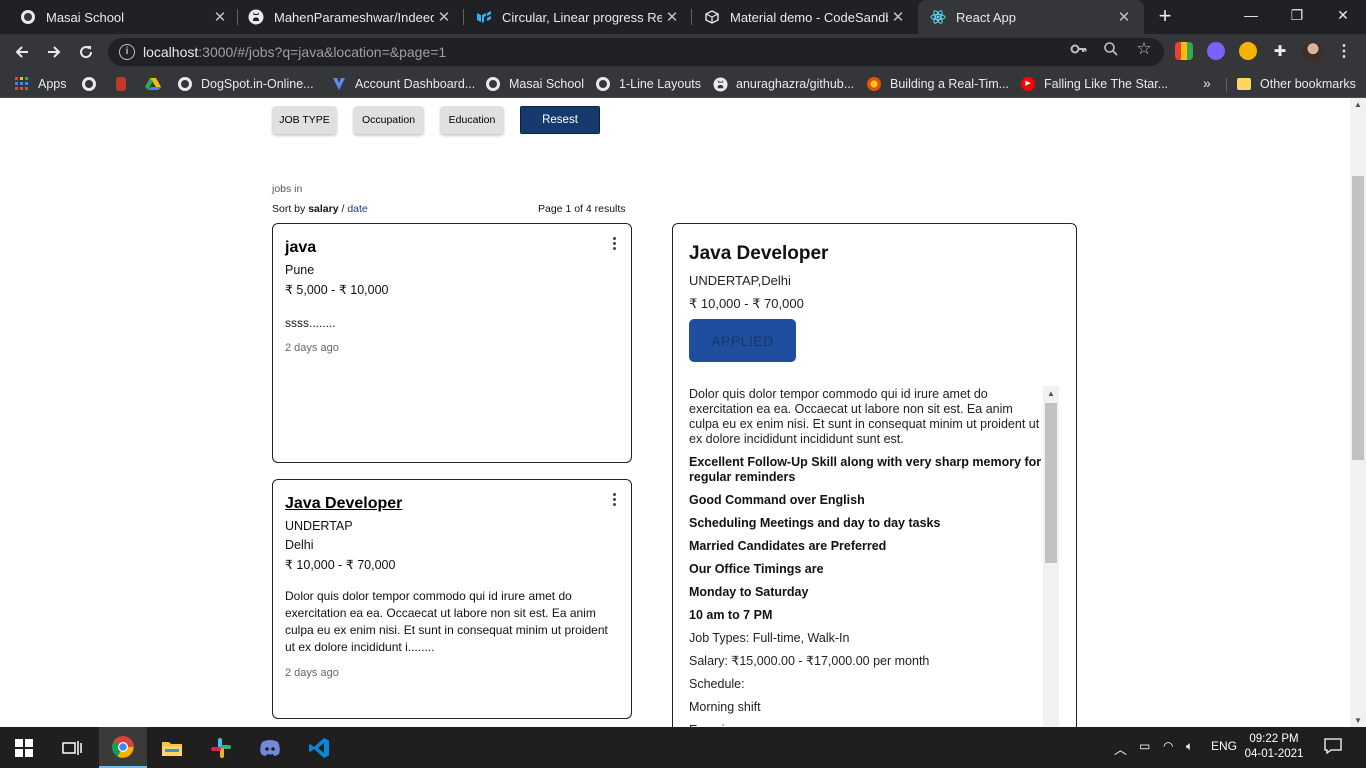  I want to click on scroll-down-arrow-icon: ▼, so click(1358, 720).